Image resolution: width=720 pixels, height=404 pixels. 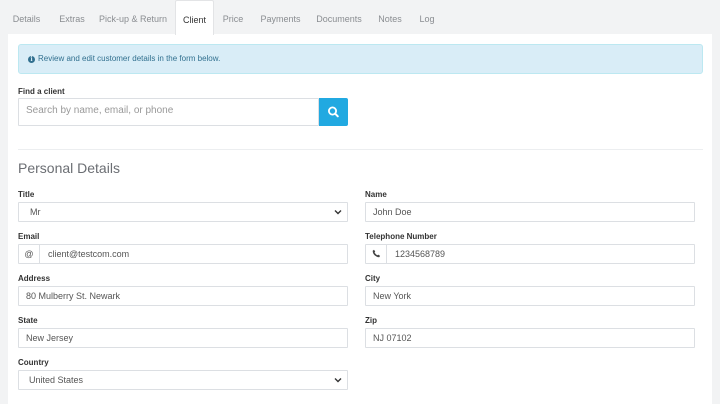 What do you see at coordinates (373, 278) in the screenshot?
I see `city-label: City` at bounding box center [373, 278].